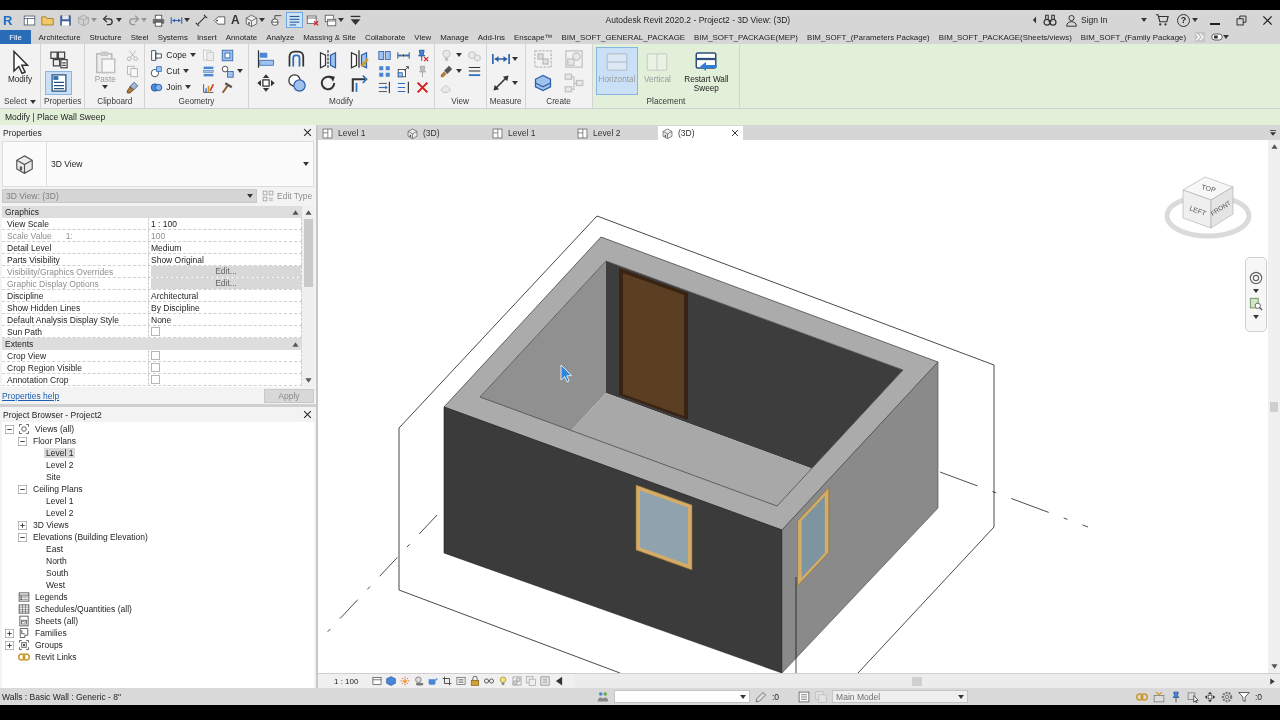 This screenshot has width=1280, height=720. I want to click on sun-icon, so click(405, 681).